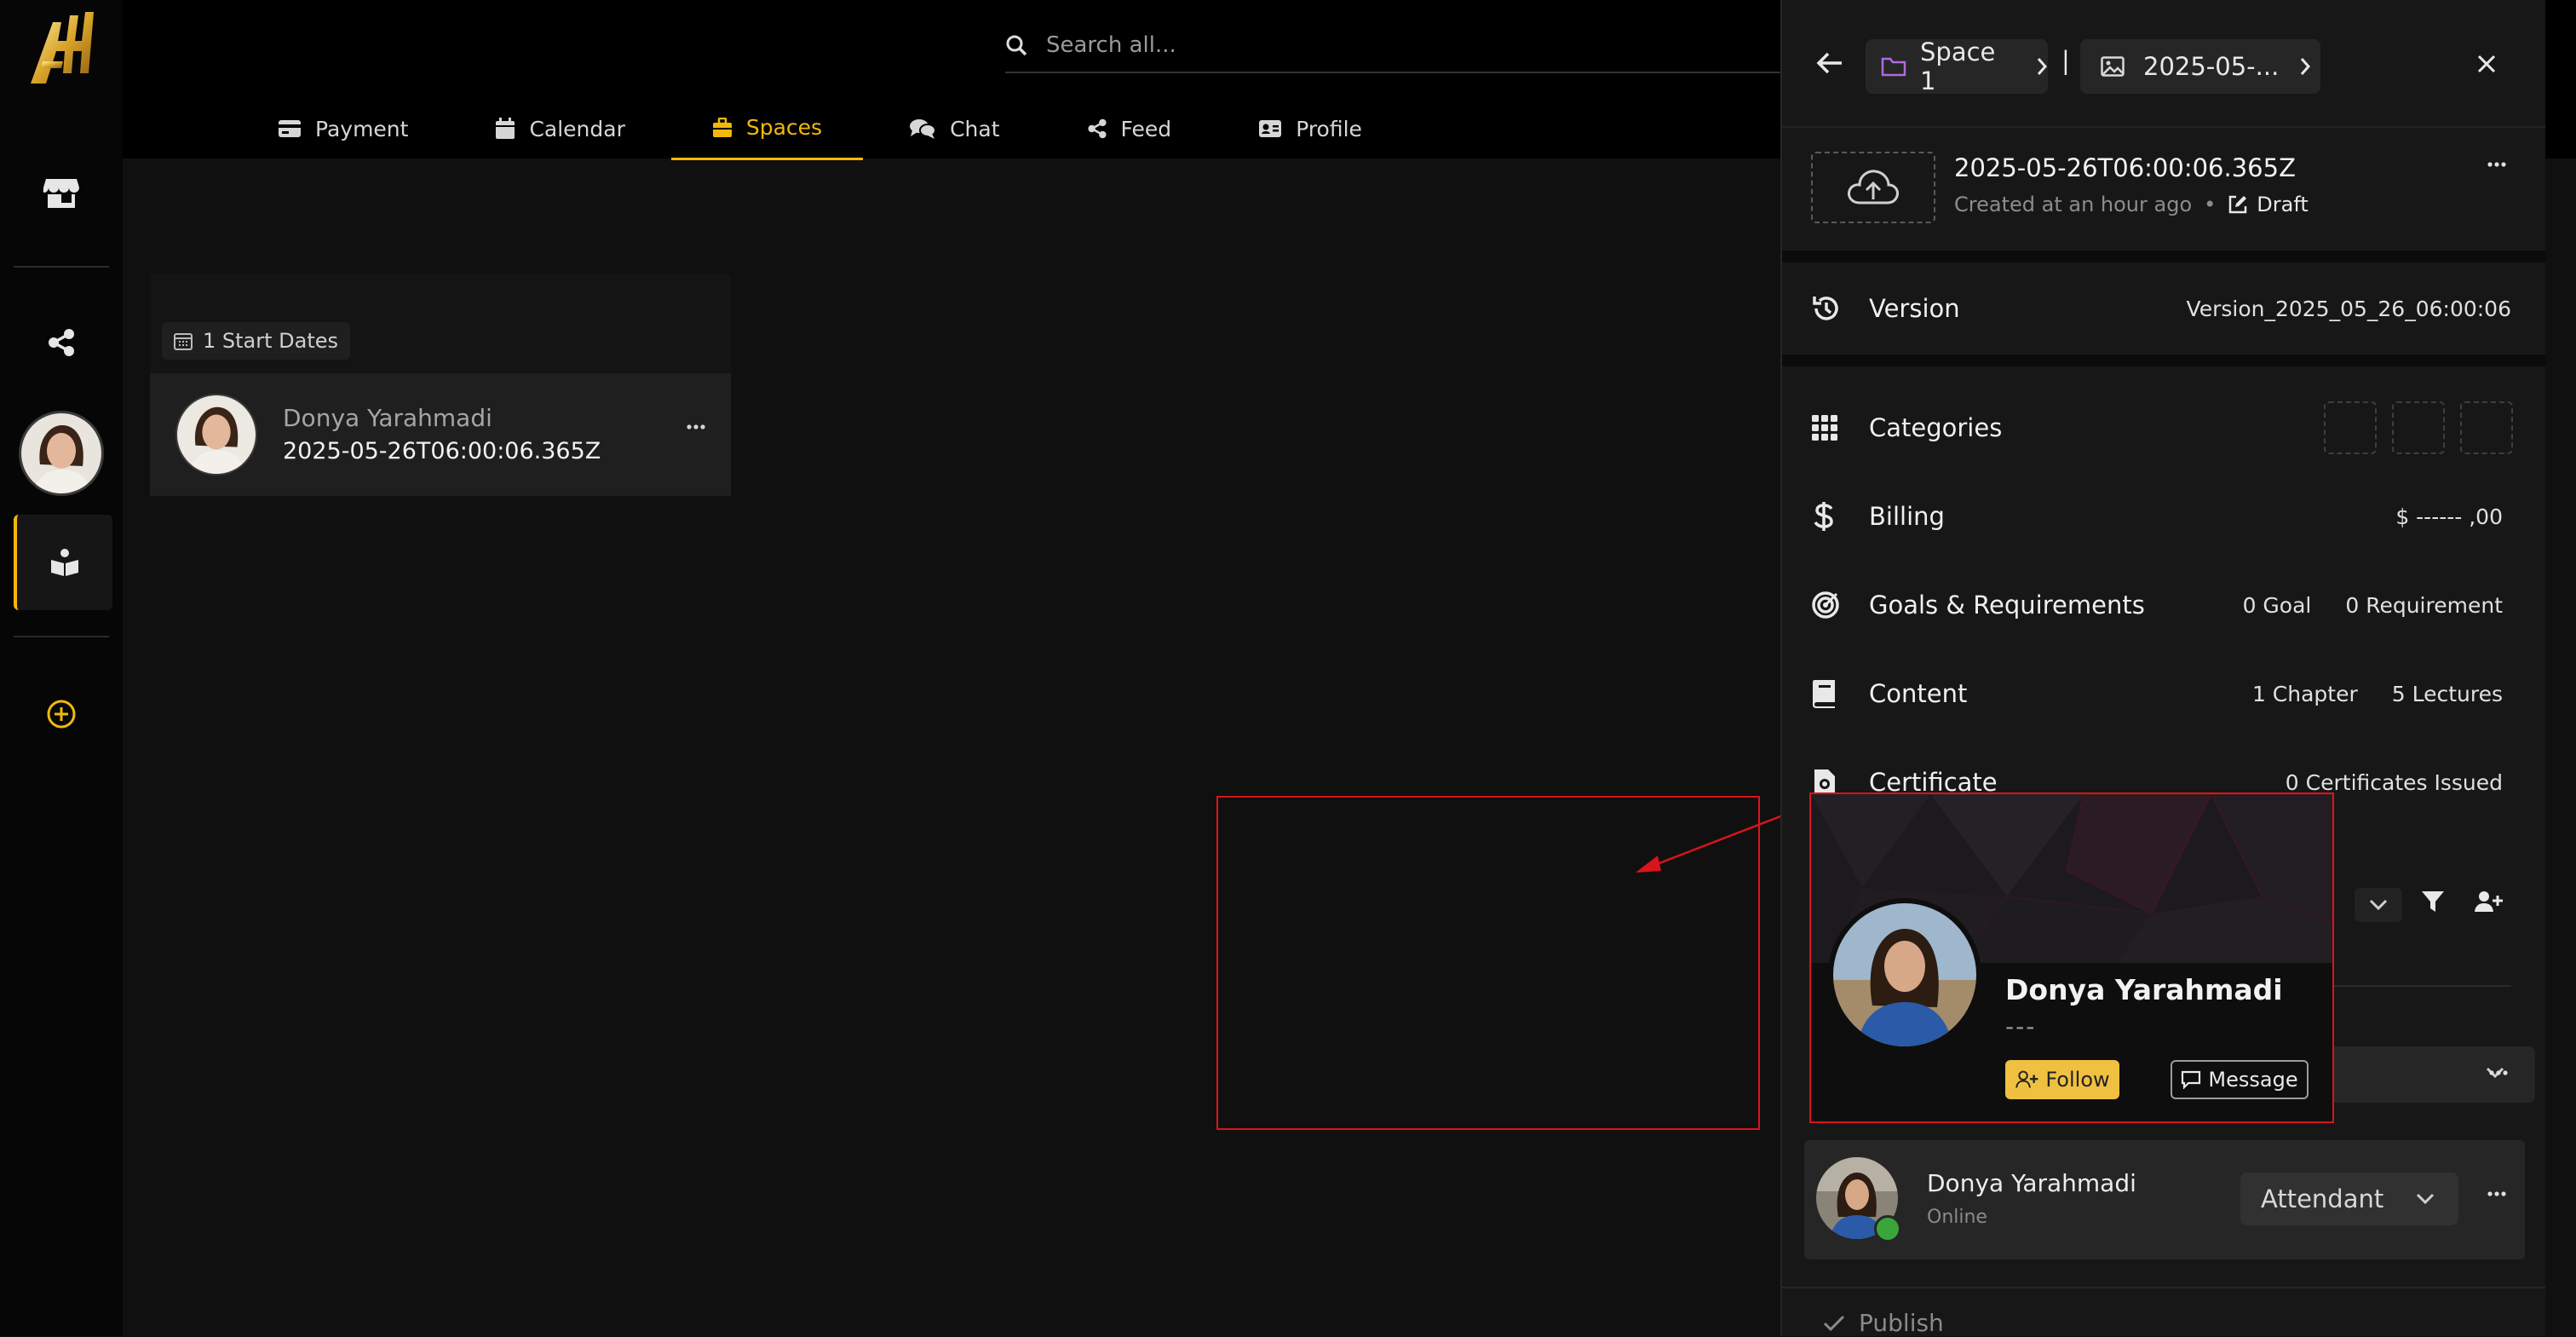 This screenshot has width=2576, height=1337. What do you see at coordinates (1129, 128) in the screenshot?
I see `tab-feed: Feed` at bounding box center [1129, 128].